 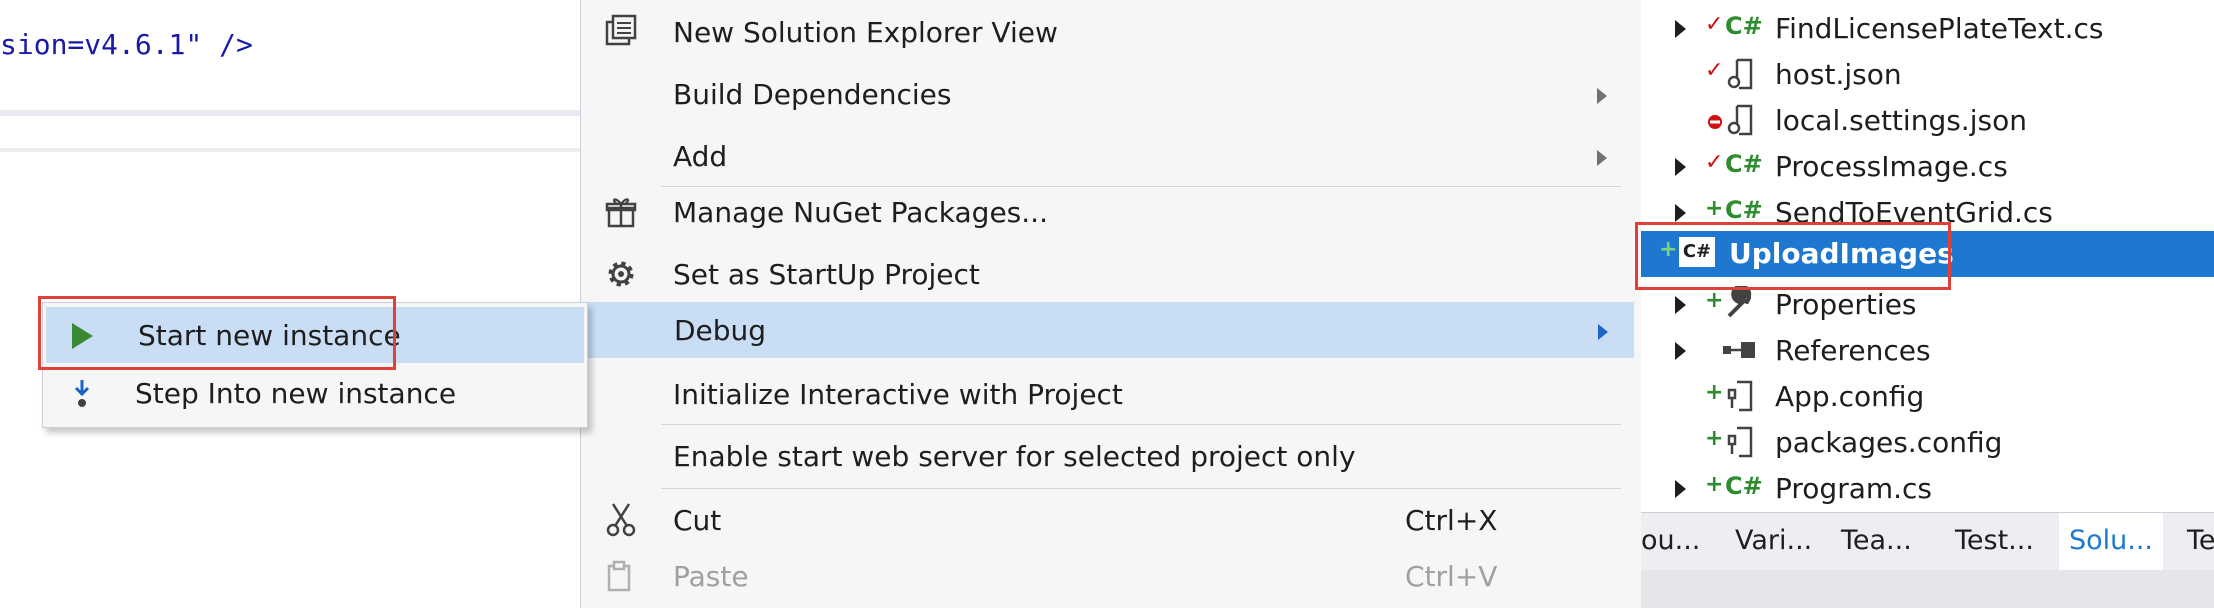 I want to click on tree-node-label: ProcessImage.cs, so click(x=1891, y=166).